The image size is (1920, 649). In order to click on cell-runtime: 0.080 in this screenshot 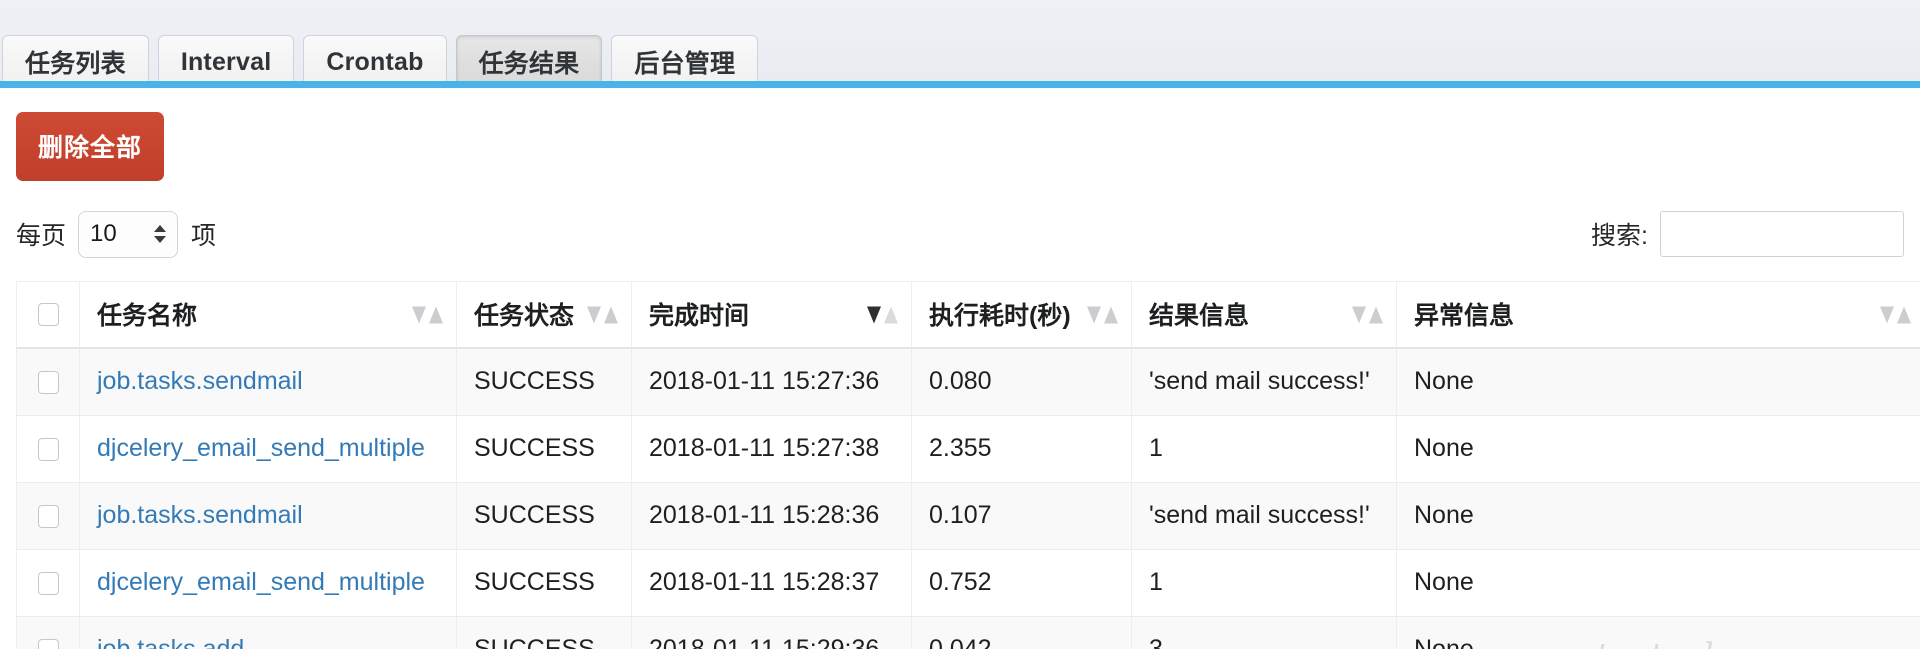, I will do `click(1021, 382)`.